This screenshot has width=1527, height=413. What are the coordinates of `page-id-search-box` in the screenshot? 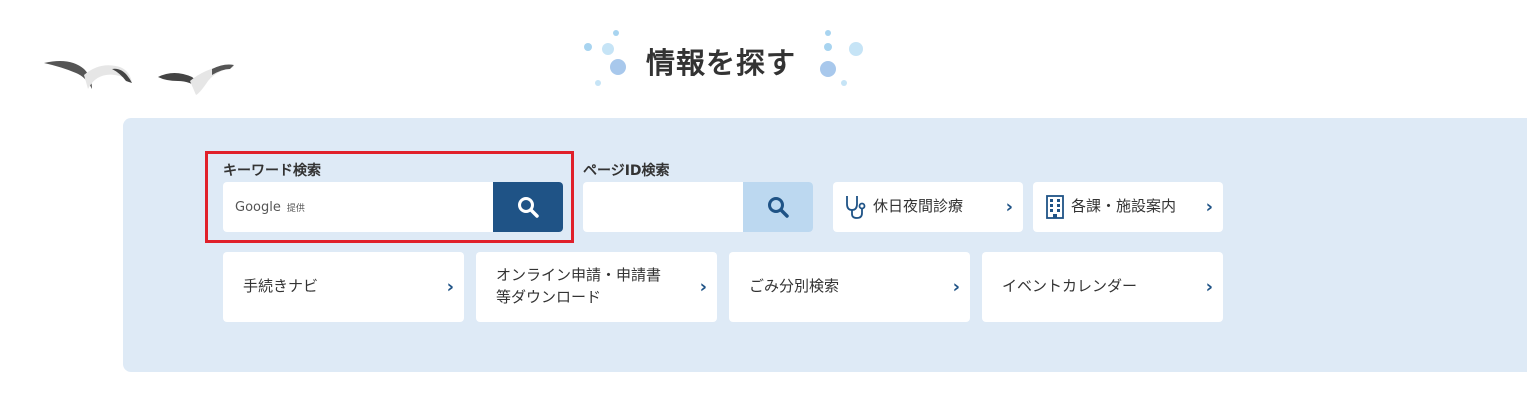 It's located at (698, 207).